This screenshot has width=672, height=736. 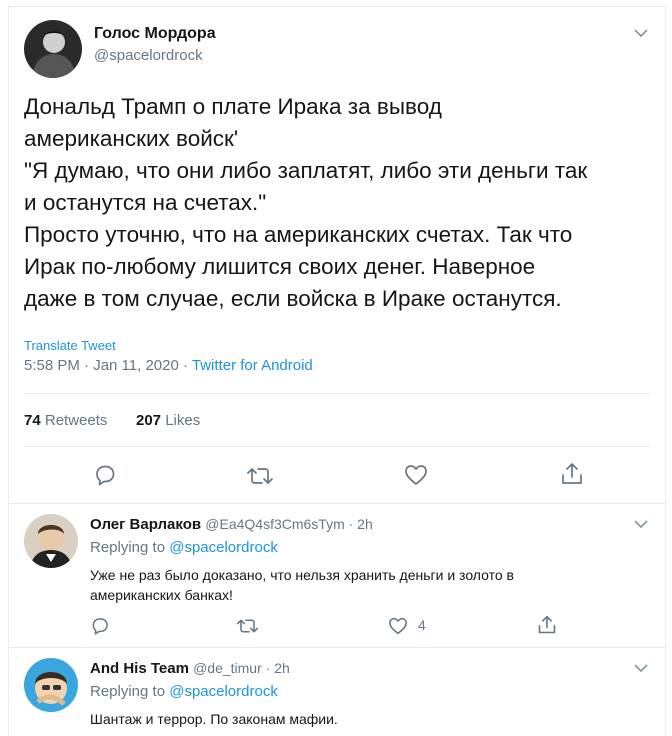 I want to click on reply-like-count: 4, so click(x=422, y=625).